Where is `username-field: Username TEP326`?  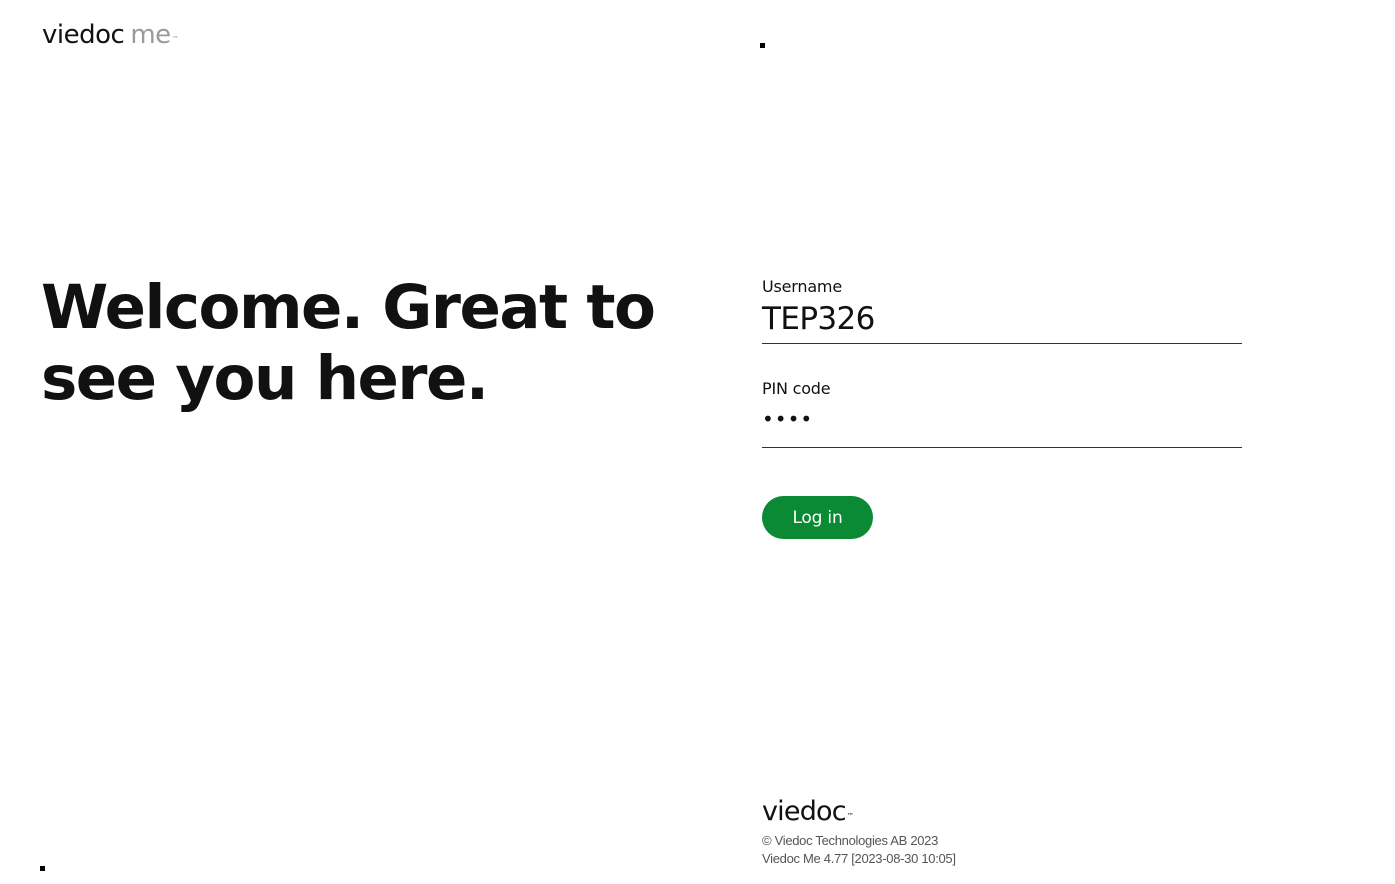
username-field: Username TEP326 is located at coordinates (1002, 310).